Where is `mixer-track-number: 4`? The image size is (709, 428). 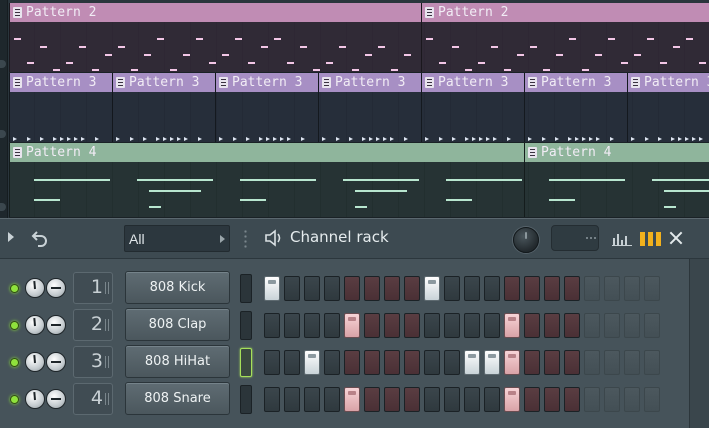 mixer-track-number: 4 is located at coordinates (93, 399).